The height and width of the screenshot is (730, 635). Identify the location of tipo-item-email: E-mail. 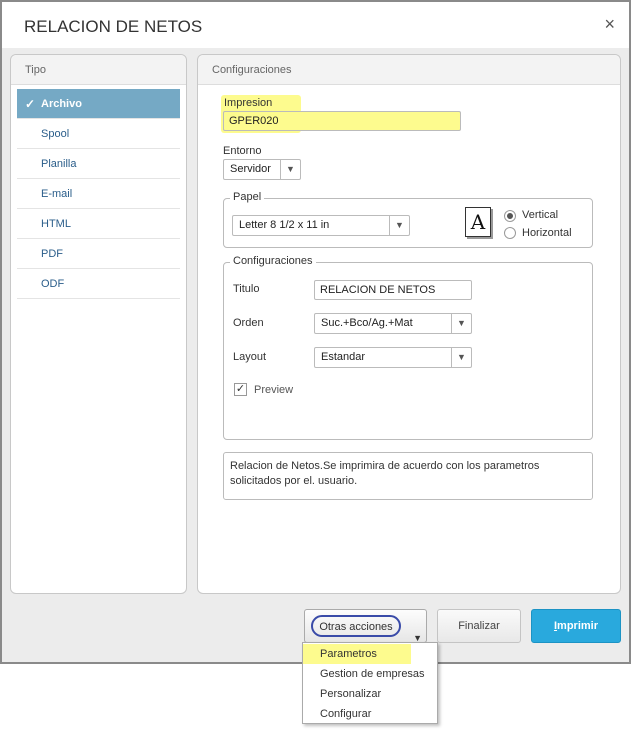
(98, 194).